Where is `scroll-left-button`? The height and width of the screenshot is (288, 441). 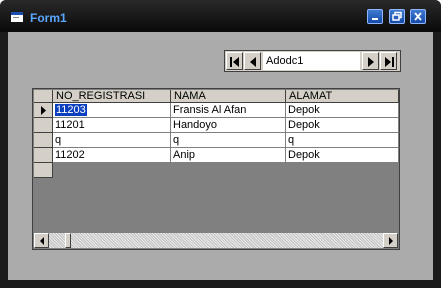 scroll-left-button is located at coordinates (41, 240).